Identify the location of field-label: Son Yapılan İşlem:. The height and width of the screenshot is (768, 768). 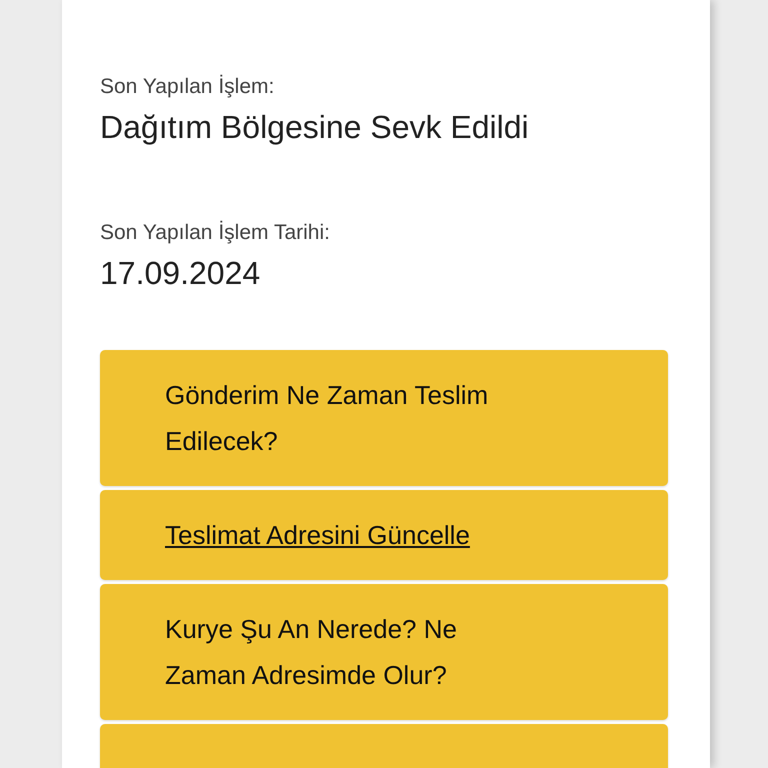
(188, 87).